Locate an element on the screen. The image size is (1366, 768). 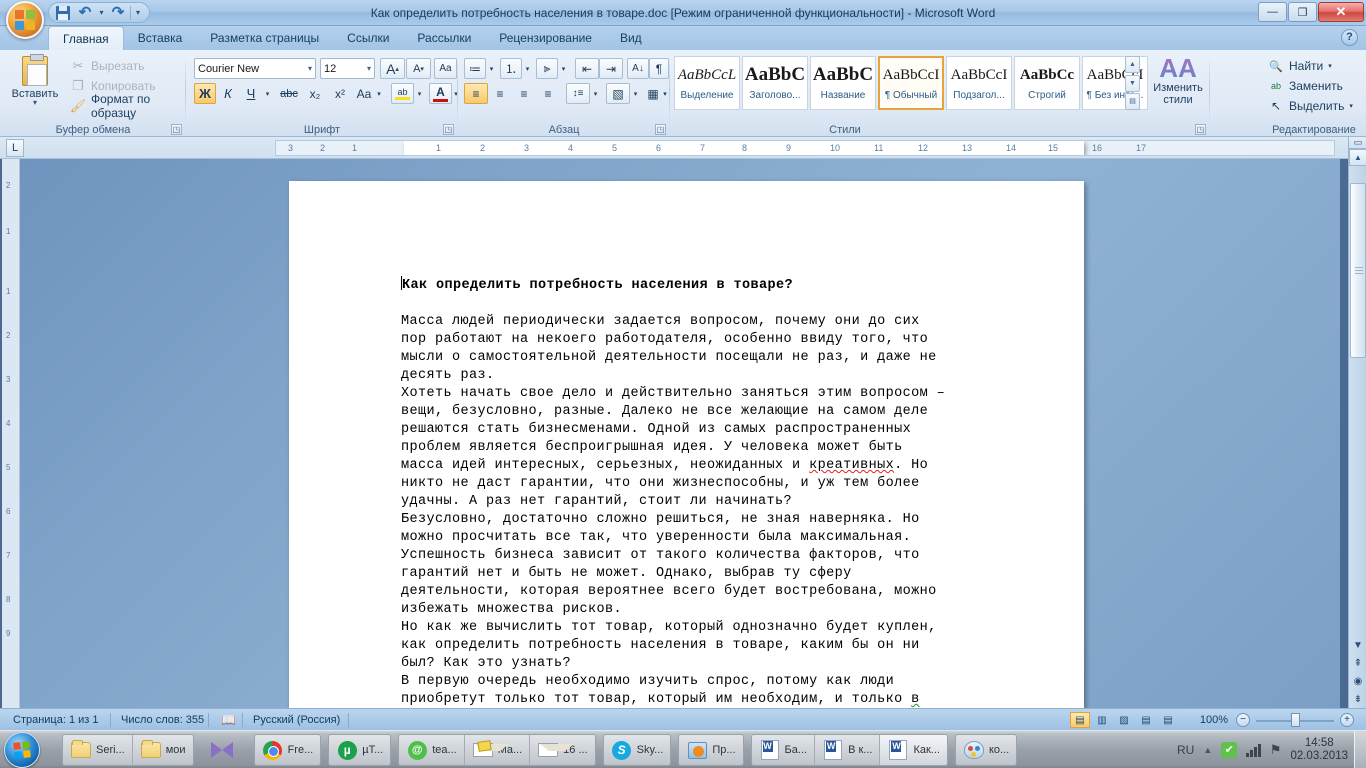
split-window-handle: ▭ is located at coordinates (1357, 143).